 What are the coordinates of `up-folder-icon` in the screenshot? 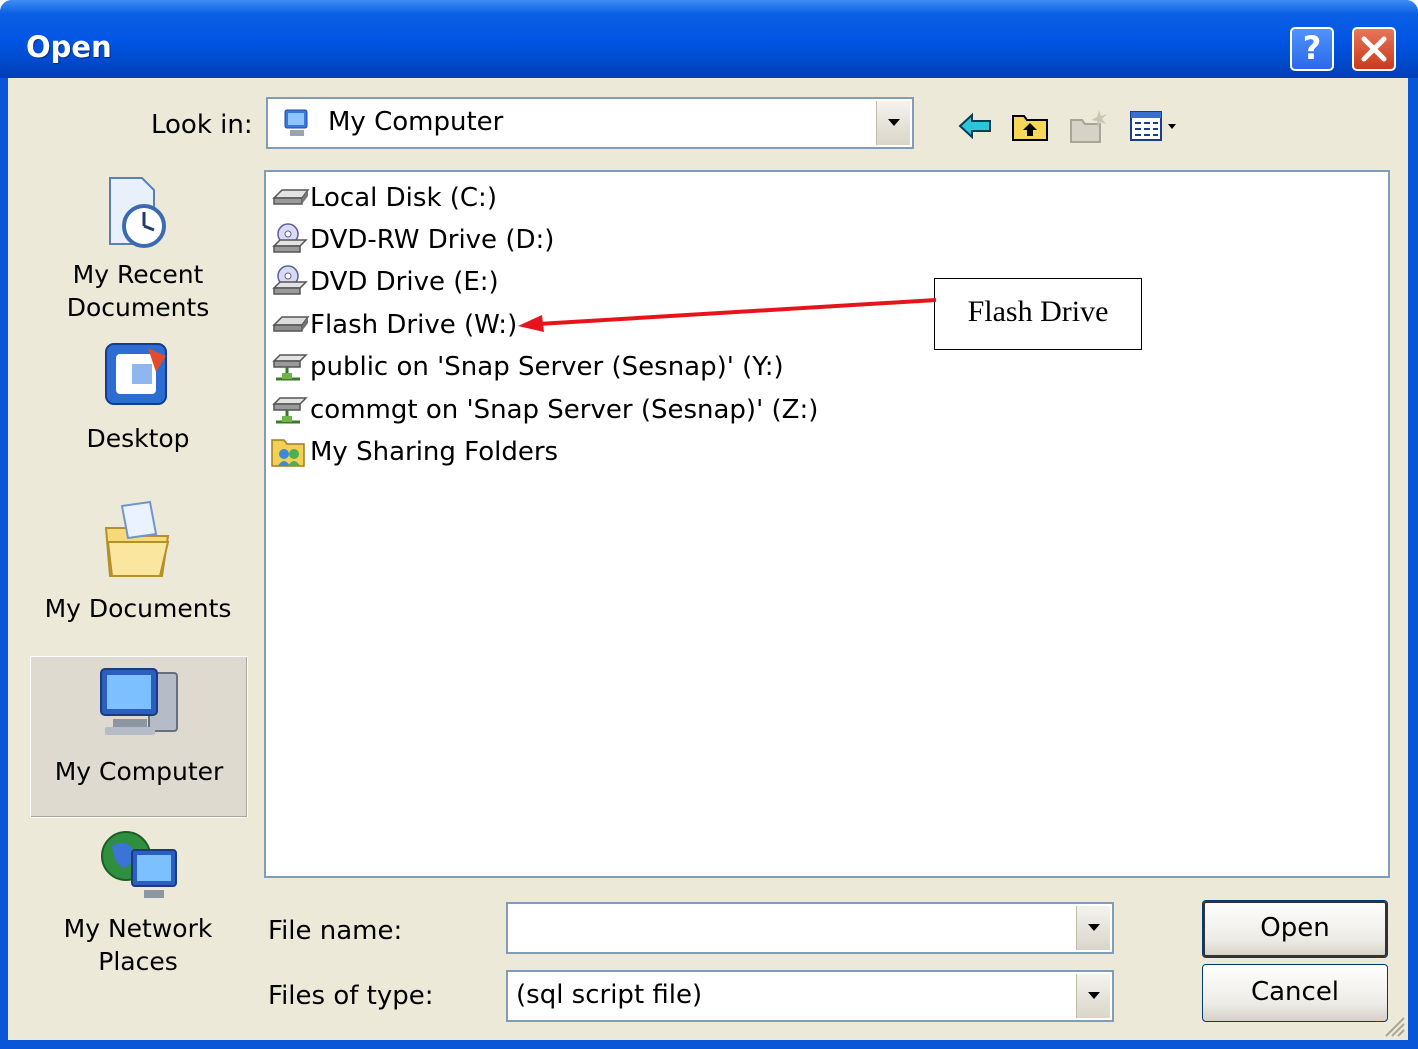 It's located at (1030, 128).